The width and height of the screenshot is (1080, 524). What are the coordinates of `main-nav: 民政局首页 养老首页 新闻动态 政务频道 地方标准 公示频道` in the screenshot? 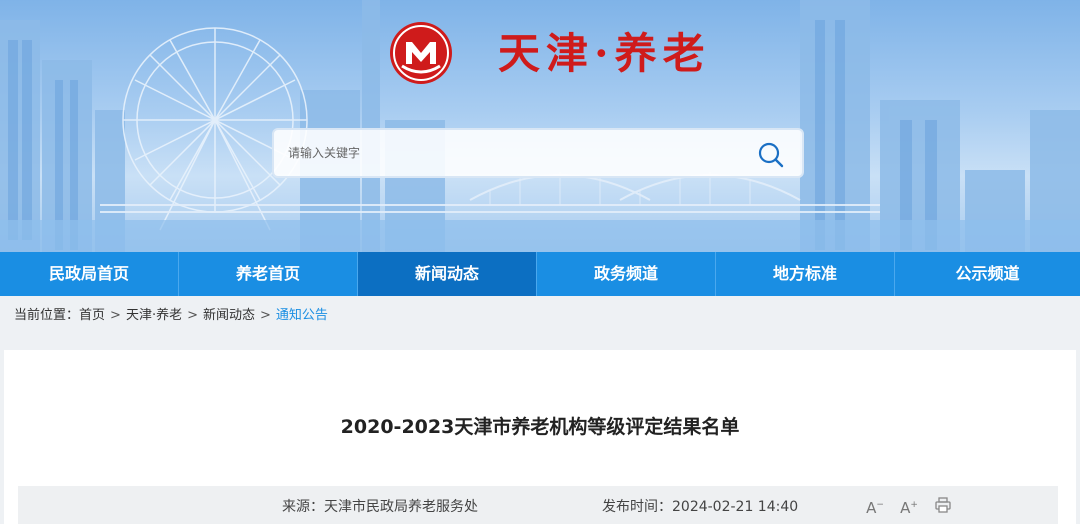 It's located at (540, 274).